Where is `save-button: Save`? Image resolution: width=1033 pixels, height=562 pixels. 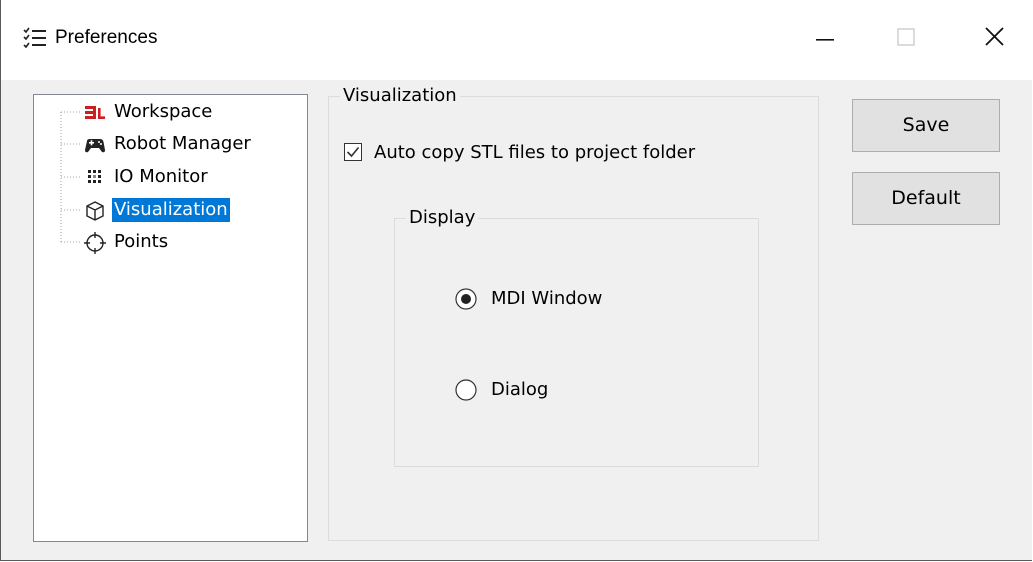 save-button: Save is located at coordinates (926, 125).